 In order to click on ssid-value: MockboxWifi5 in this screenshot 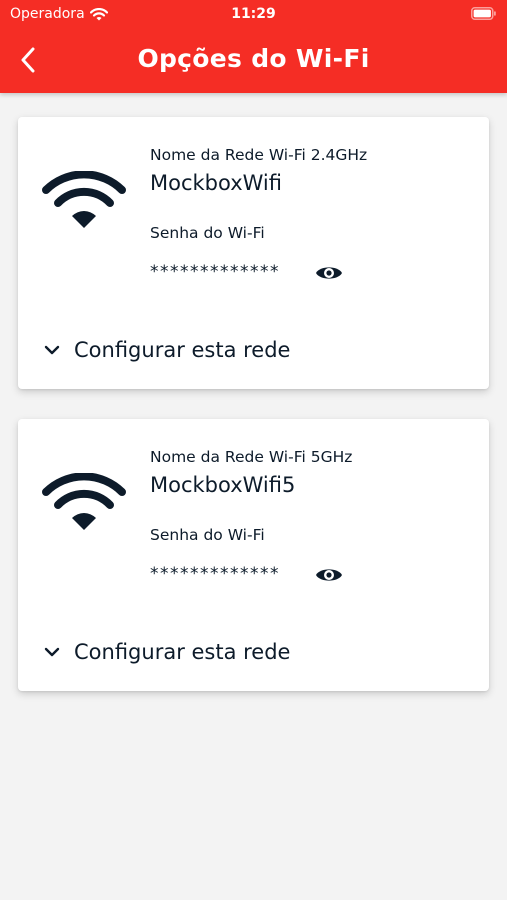, I will do `click(223, 485)`.